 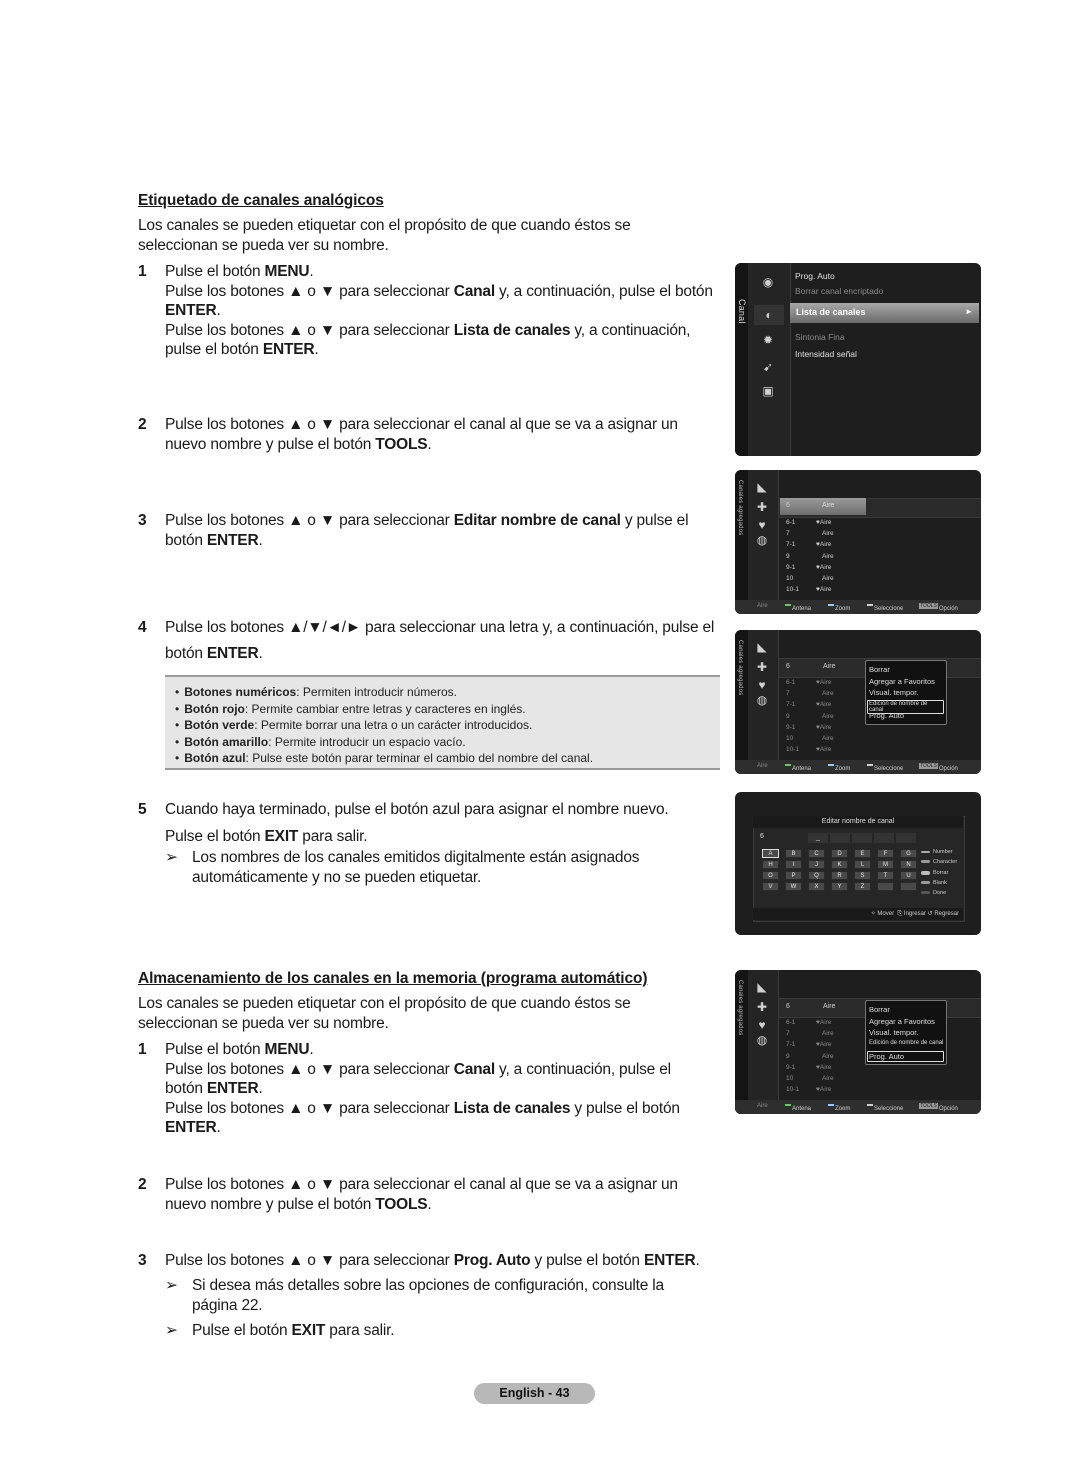 I want to click on key-e: E, so click(x=862, y=853).